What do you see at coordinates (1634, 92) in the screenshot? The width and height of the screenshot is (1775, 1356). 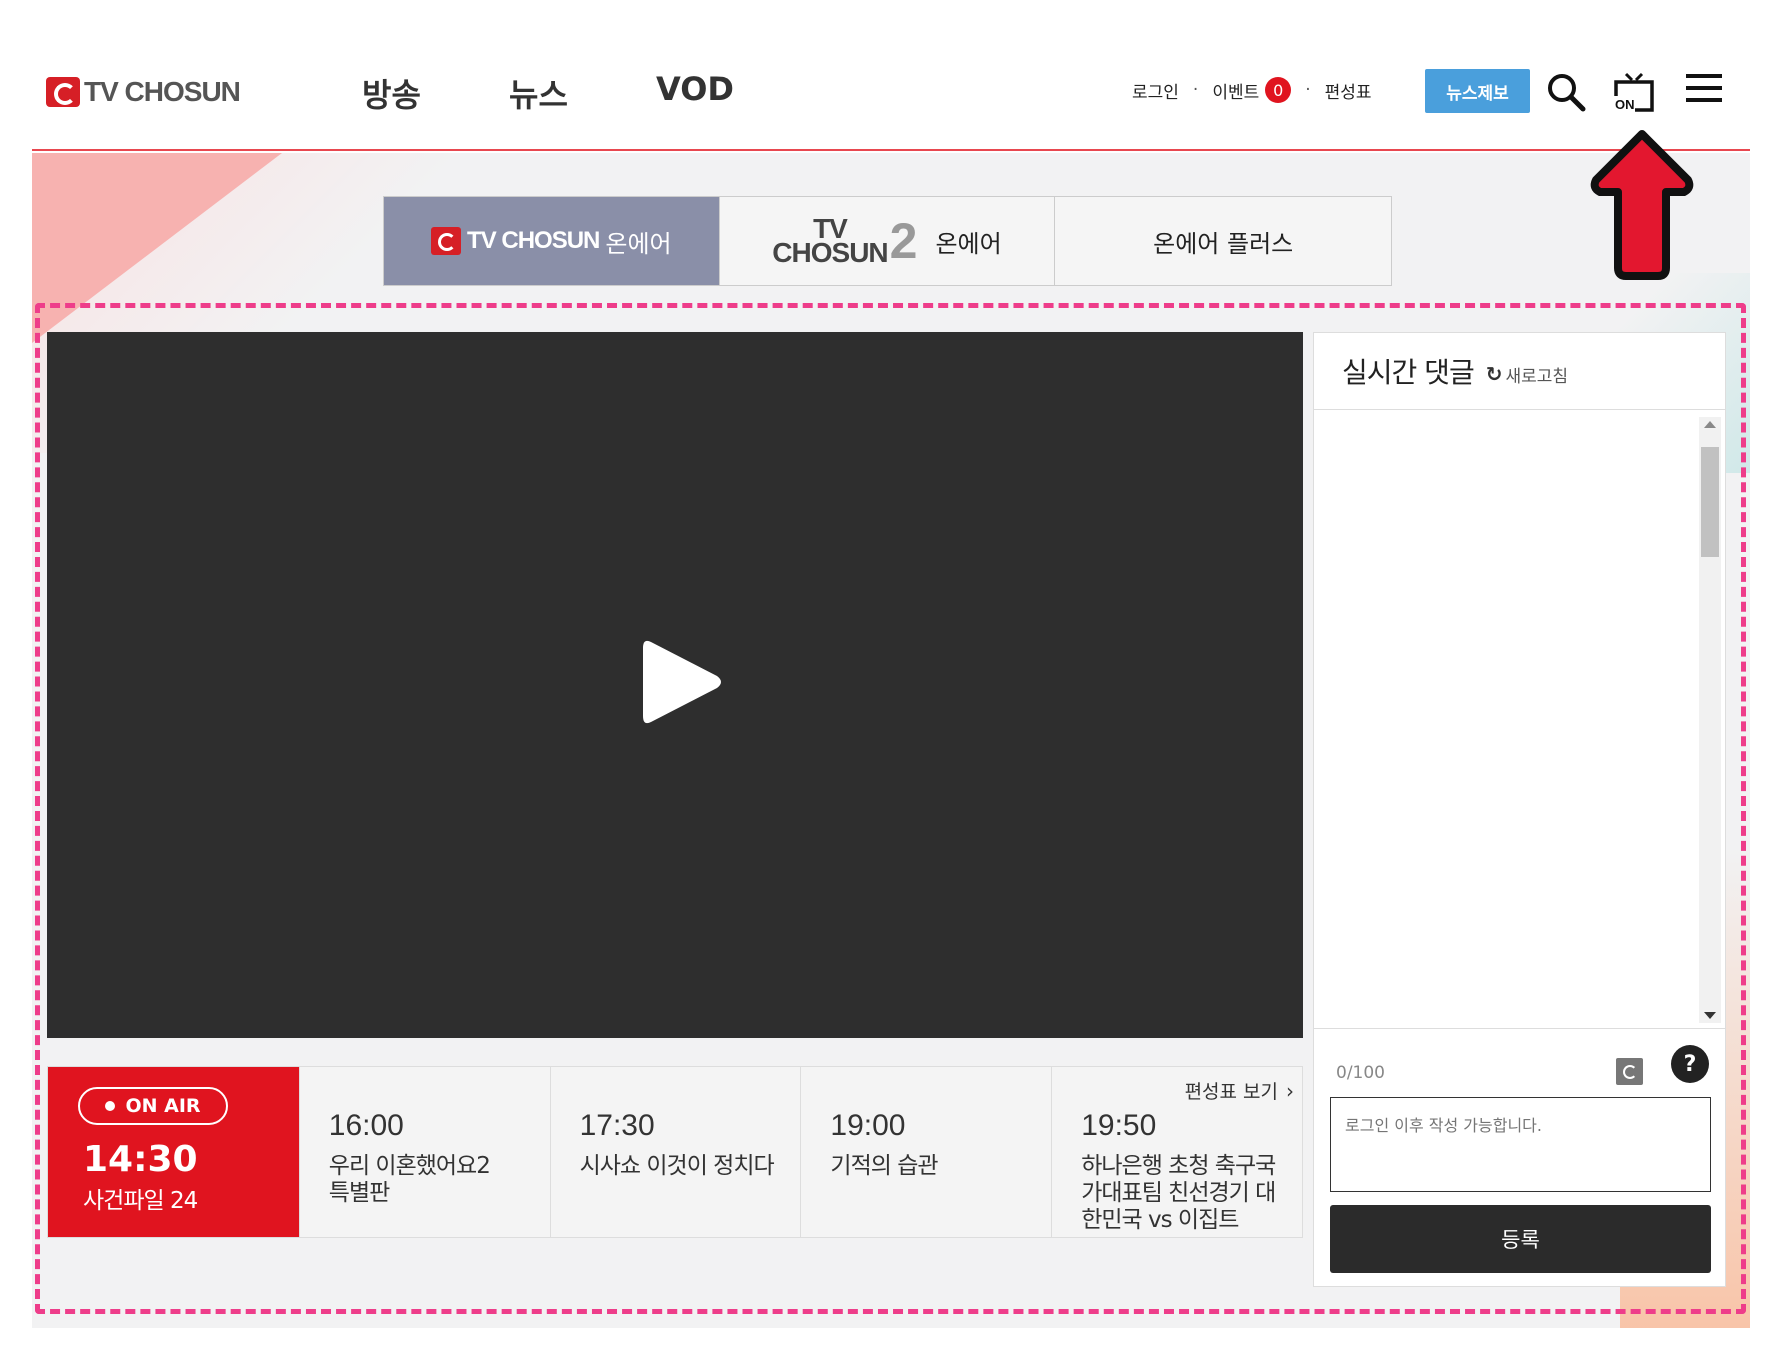 I see `on-air-tv-icon: ON` at bounding box center [1634, 92].